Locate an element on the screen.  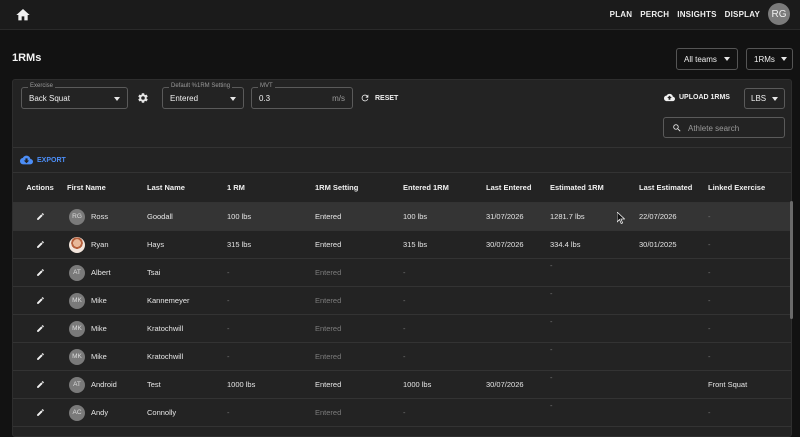
nav-insights: INSIGHTS is located at coordinates (696, 14).